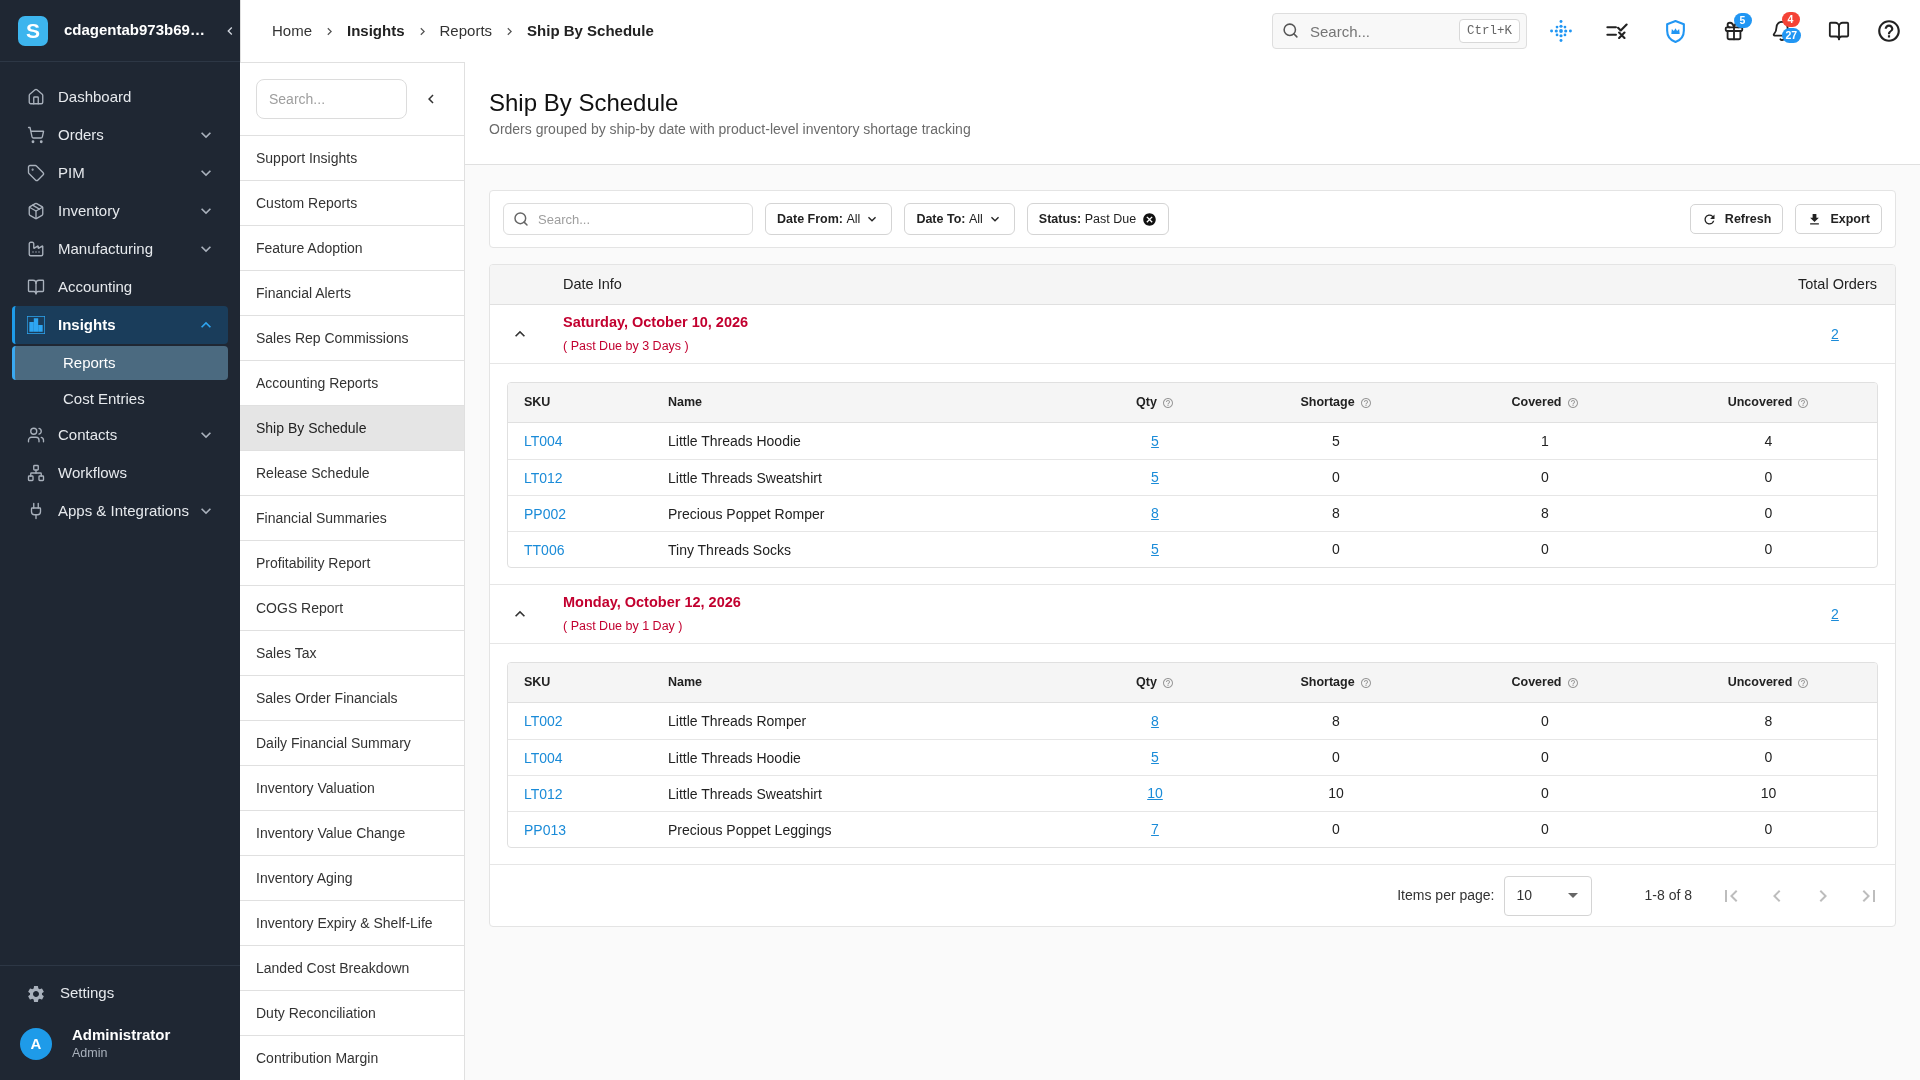 The height and width of the screenshot is (1080, 1920). What do you see at coordinates (120, 473) in the screenshot?
I see `nav-item: Workflows` at bounding box center [120, 473].